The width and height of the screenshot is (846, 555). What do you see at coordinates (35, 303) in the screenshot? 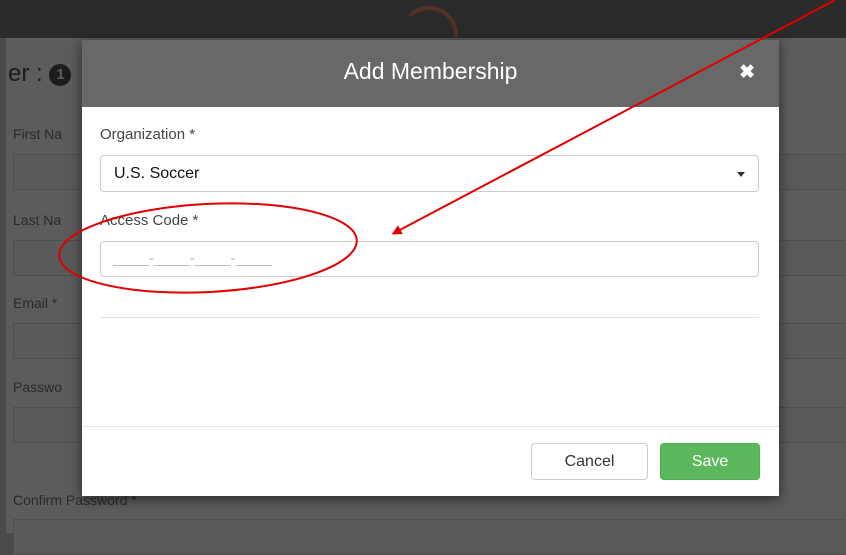
I see `email-label: Email *` at bounding box center [35, 303].